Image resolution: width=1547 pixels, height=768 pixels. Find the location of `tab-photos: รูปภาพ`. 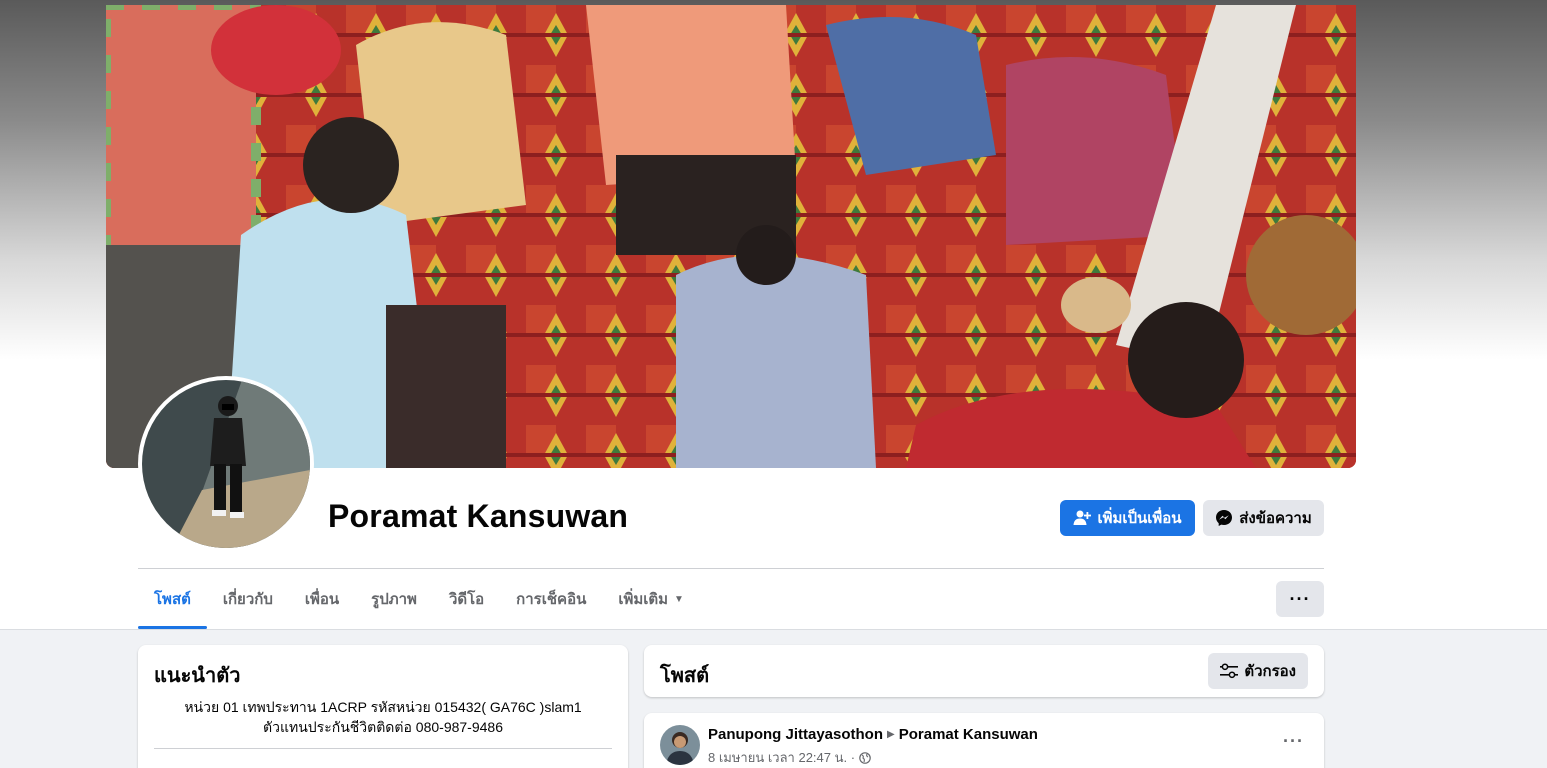

tab-photos: รูปภาพ is located at coordinates (394, 599).